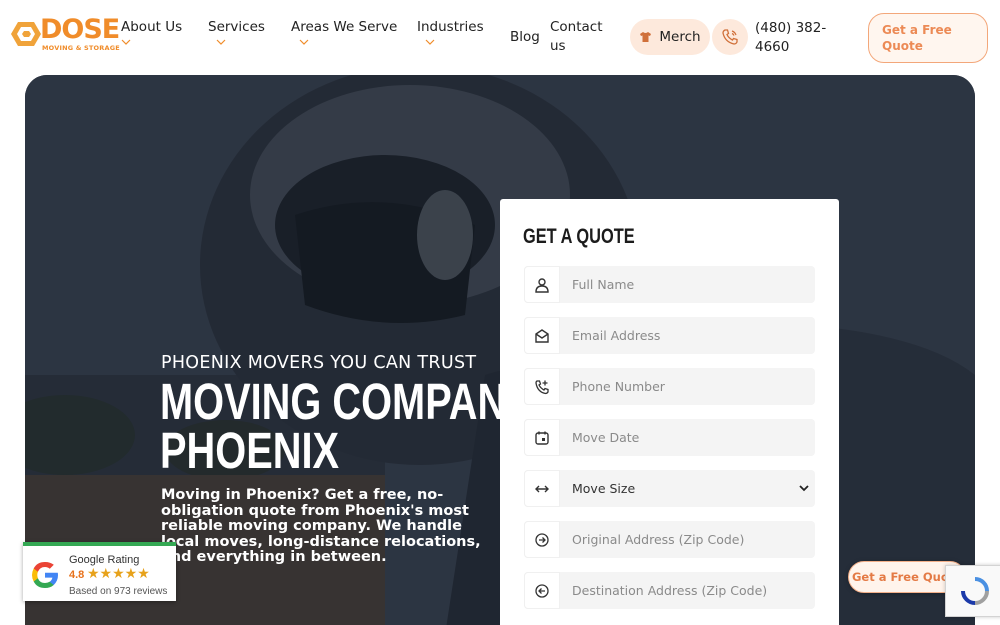 This screenshot has height=625, width=1000. Describe the element at coordinates (118, 591) in the screenshot. I see `google-review-count: Based on 973 reviews` at that location.